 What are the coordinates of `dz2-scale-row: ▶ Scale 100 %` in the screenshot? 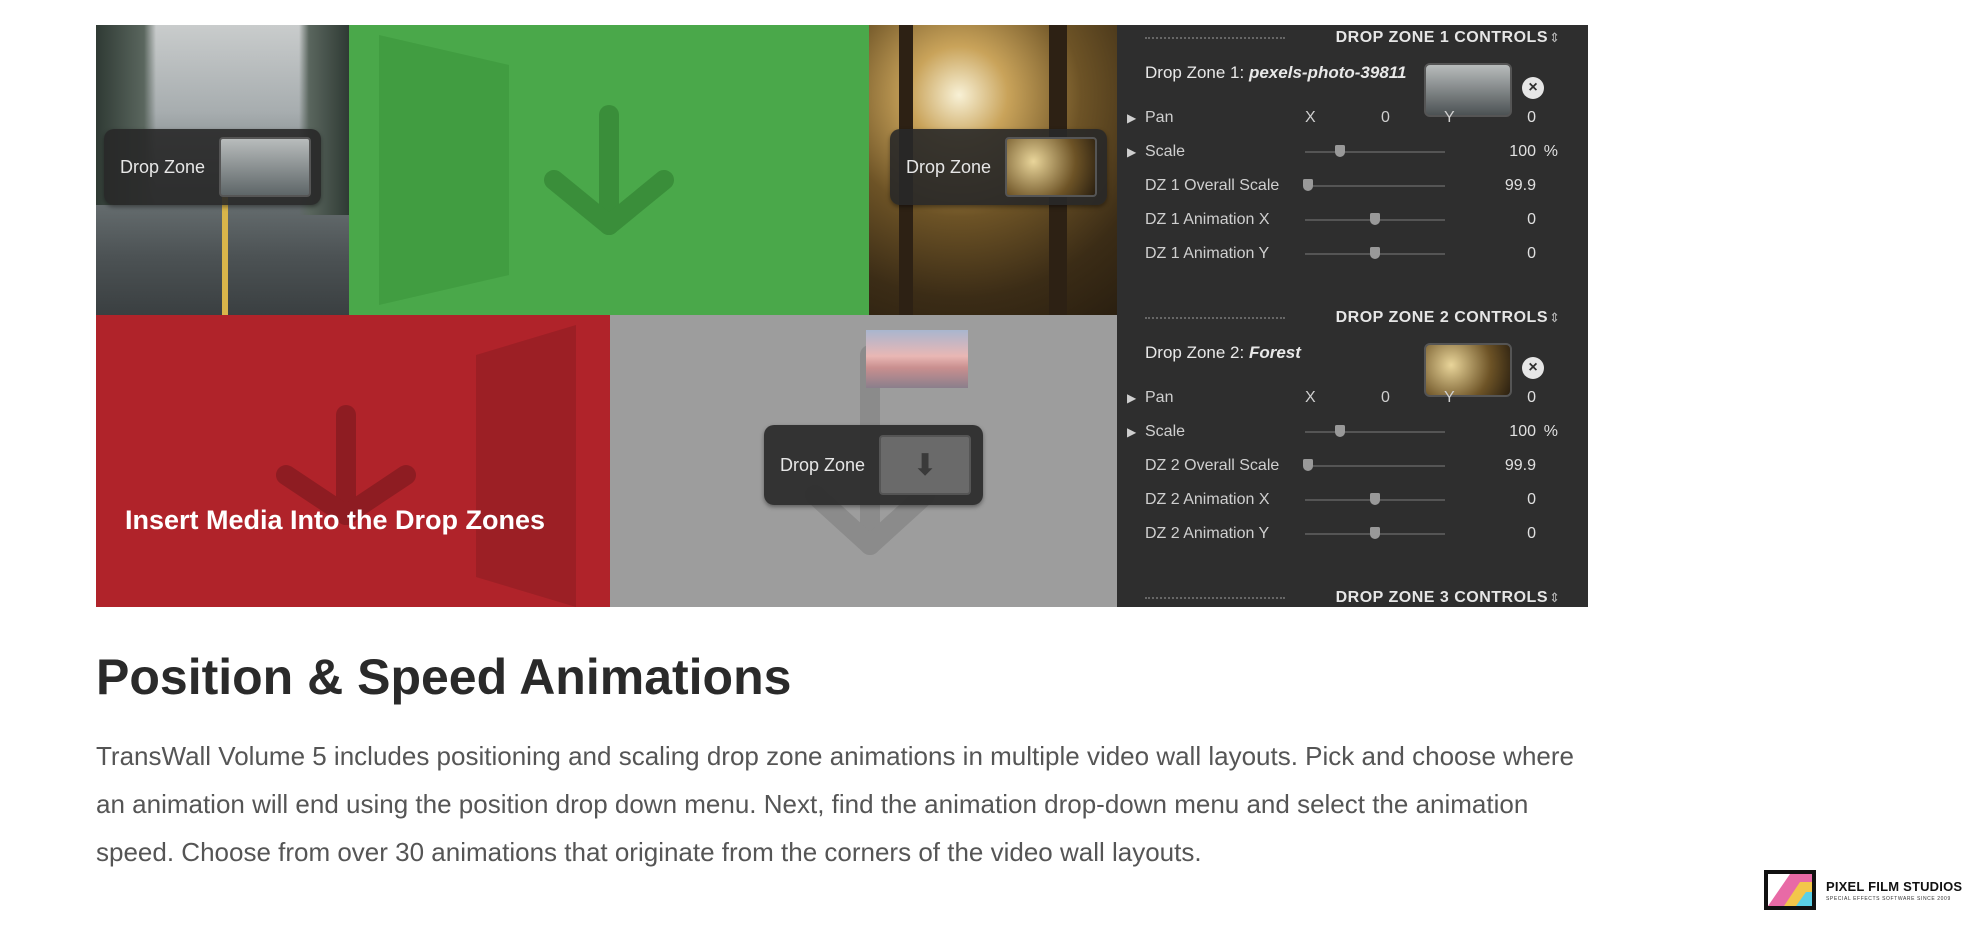 It's located at (1352, 432).